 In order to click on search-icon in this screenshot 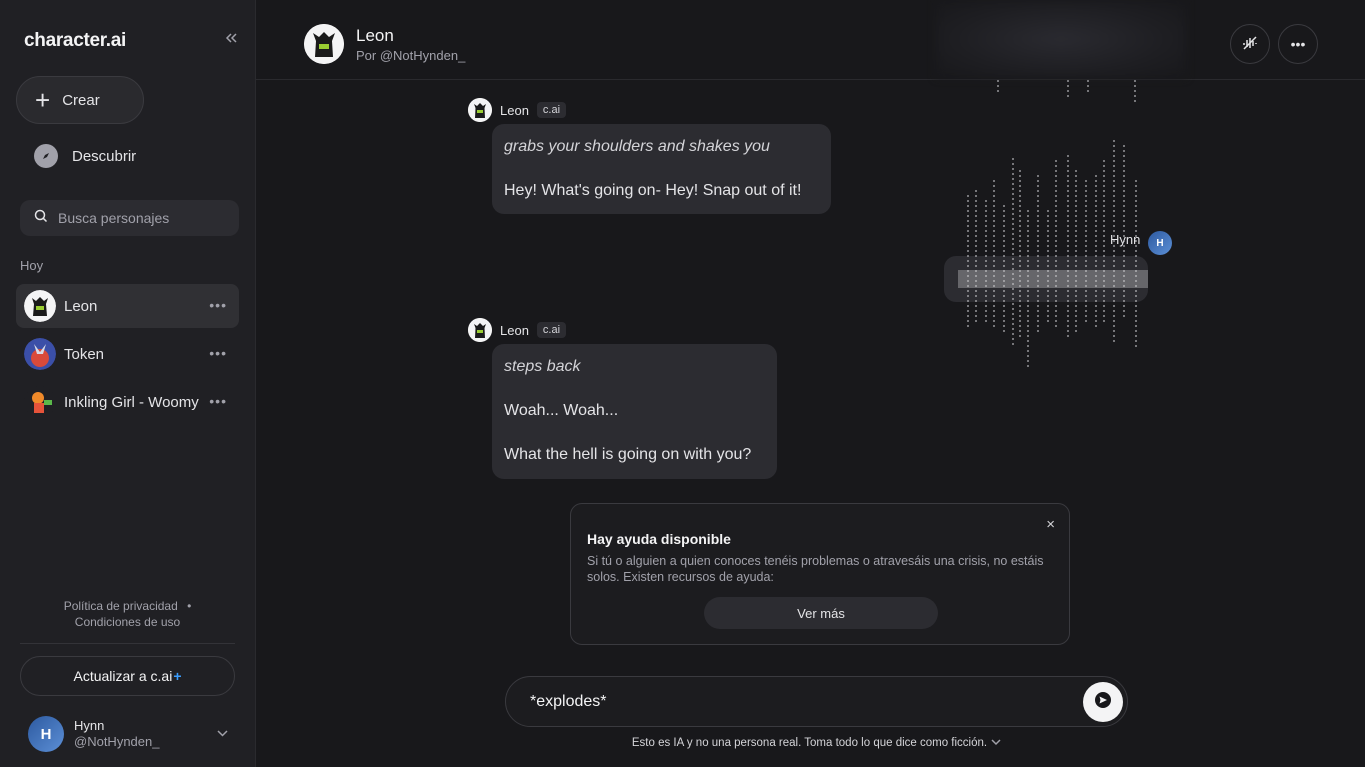, I will do `click(41, 218)`.